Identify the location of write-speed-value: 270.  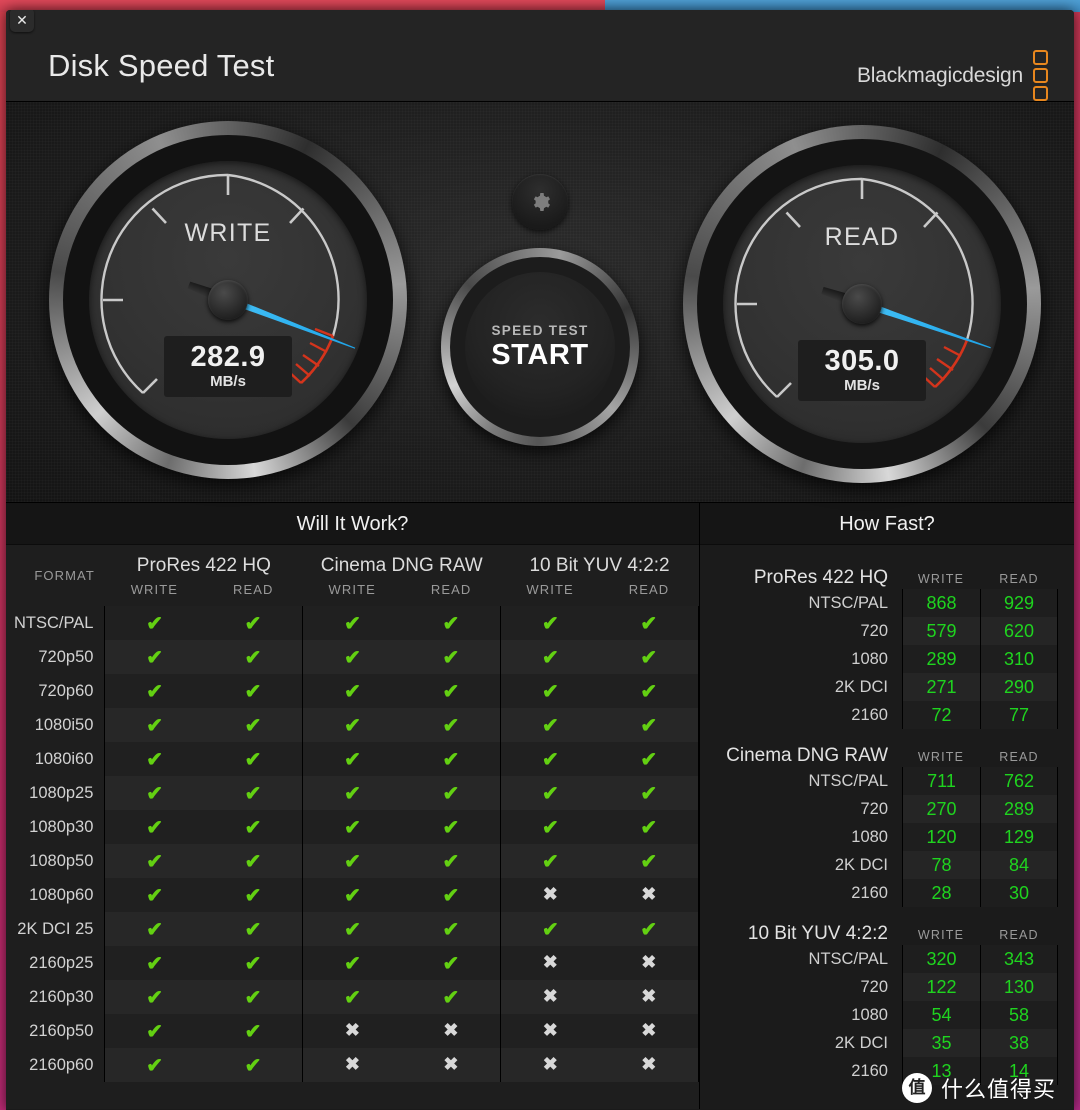
(941, 809).